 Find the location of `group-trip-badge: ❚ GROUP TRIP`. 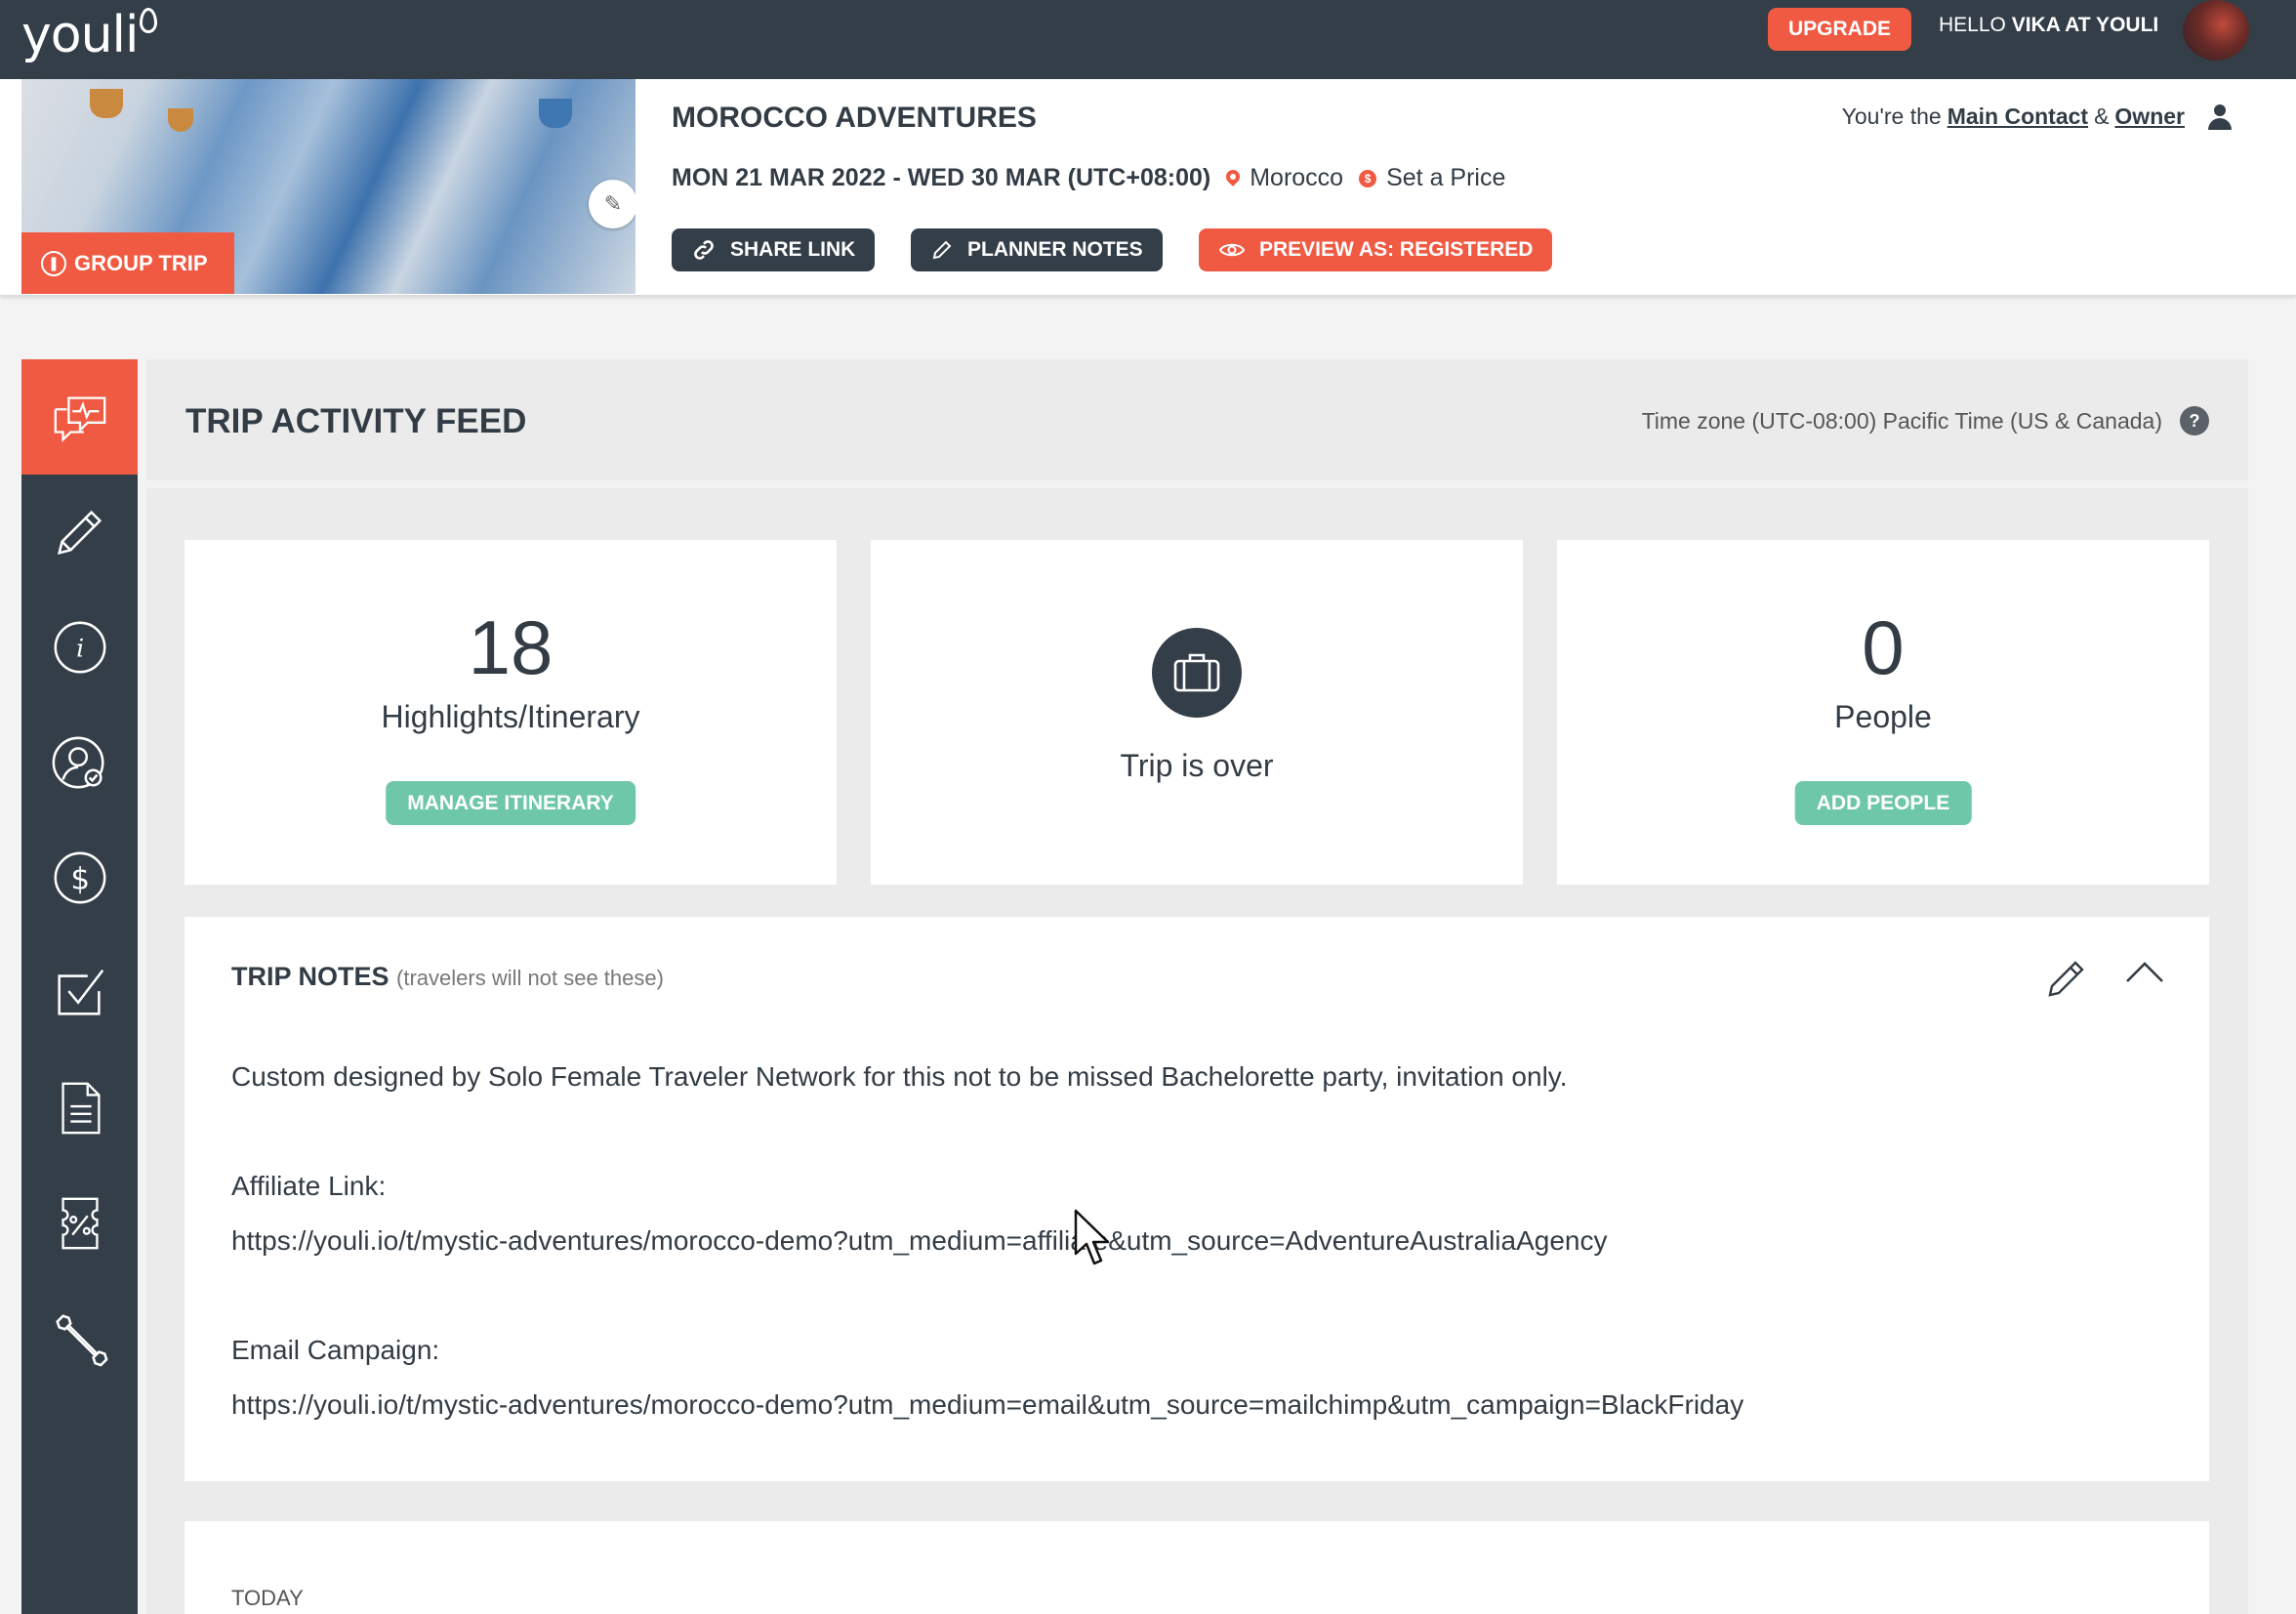

group-trip-badge: ❚ GROUP TRIP is located at coordinates (128, 263).